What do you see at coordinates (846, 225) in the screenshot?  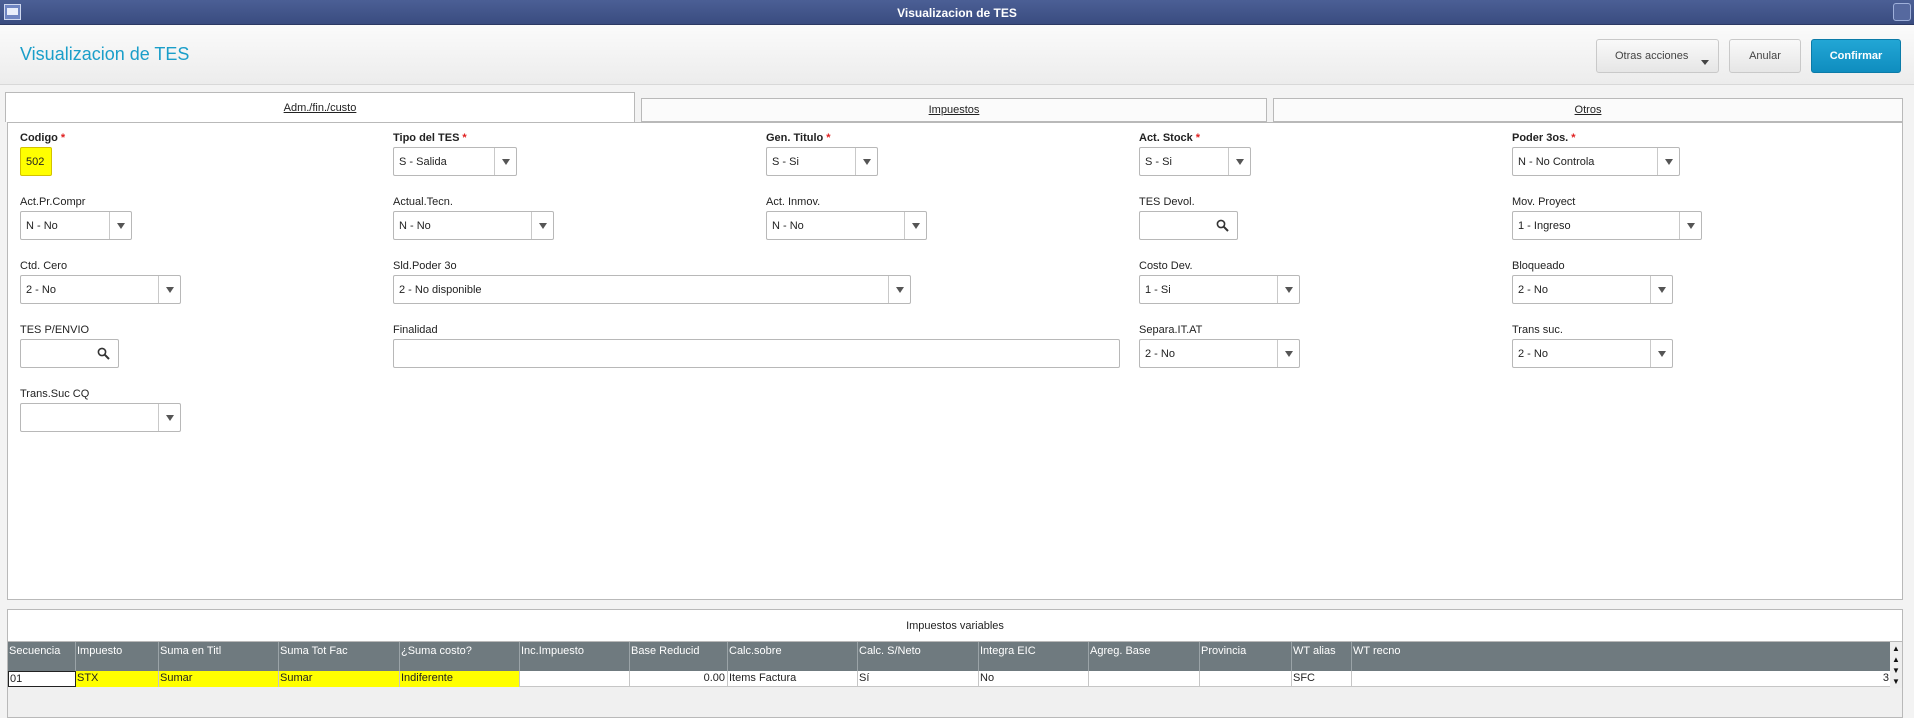 I see `act-inmov-select: N - No` at bounding box center [846, 225].